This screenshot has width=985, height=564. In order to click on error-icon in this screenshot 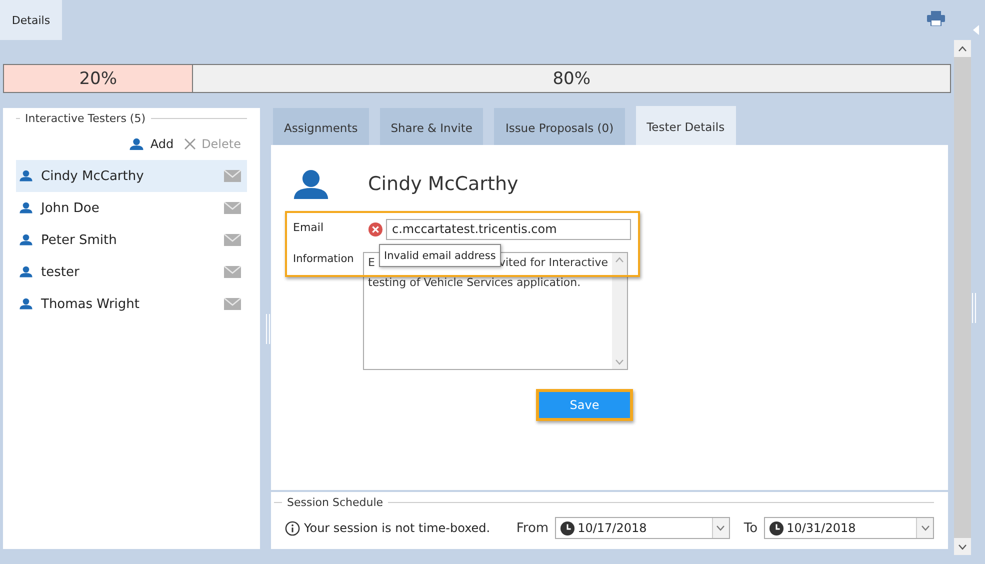, I will do `click(375, 230)`.